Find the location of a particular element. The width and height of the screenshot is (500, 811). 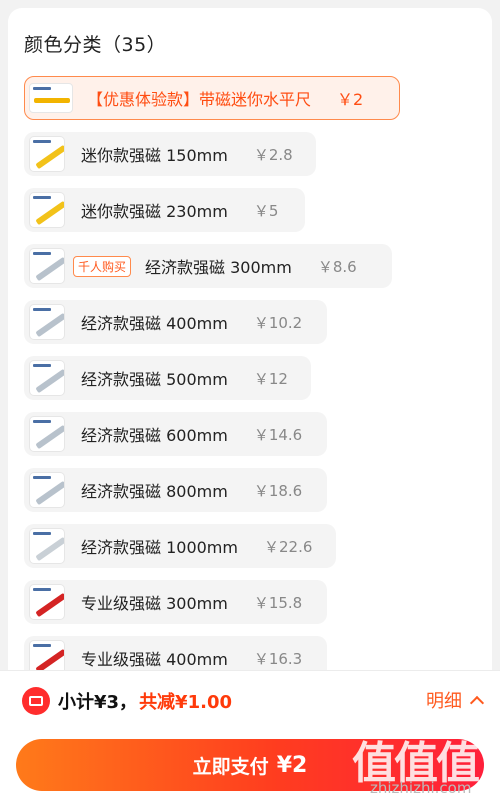

sku-option-label: 经济款强磁 400mm is located at coordinates (154, 323).